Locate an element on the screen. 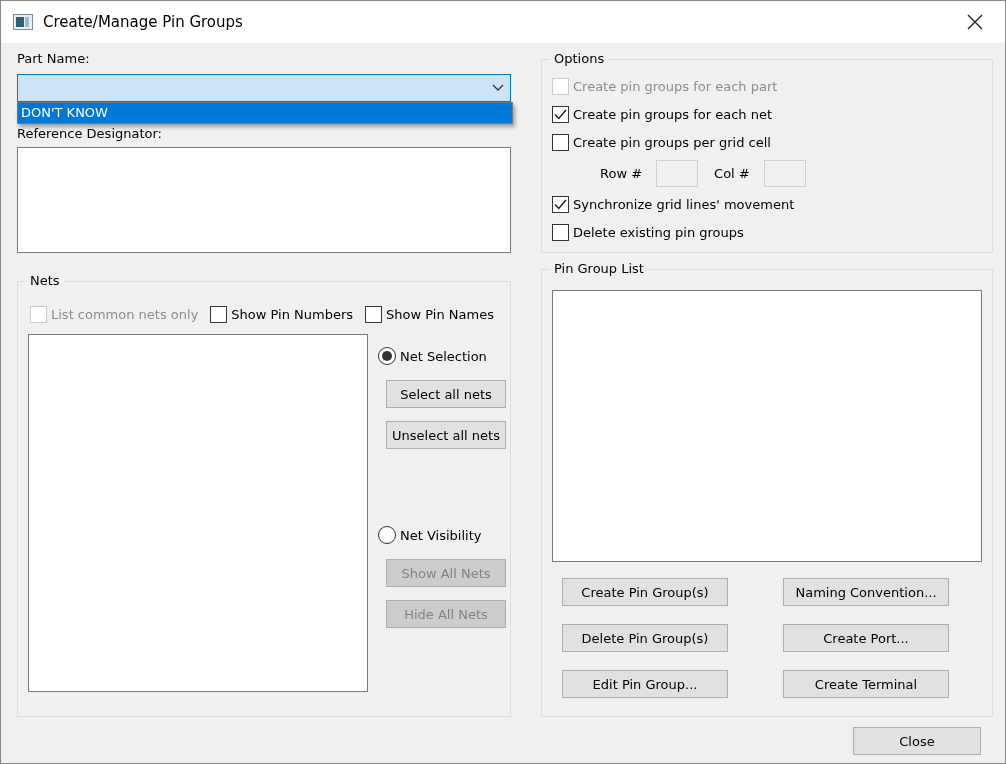 Image resolution: width=1006 pixels, height=764 pixels. checkbox-label: Show Pin Numbers is located at coordinates (292, 314).